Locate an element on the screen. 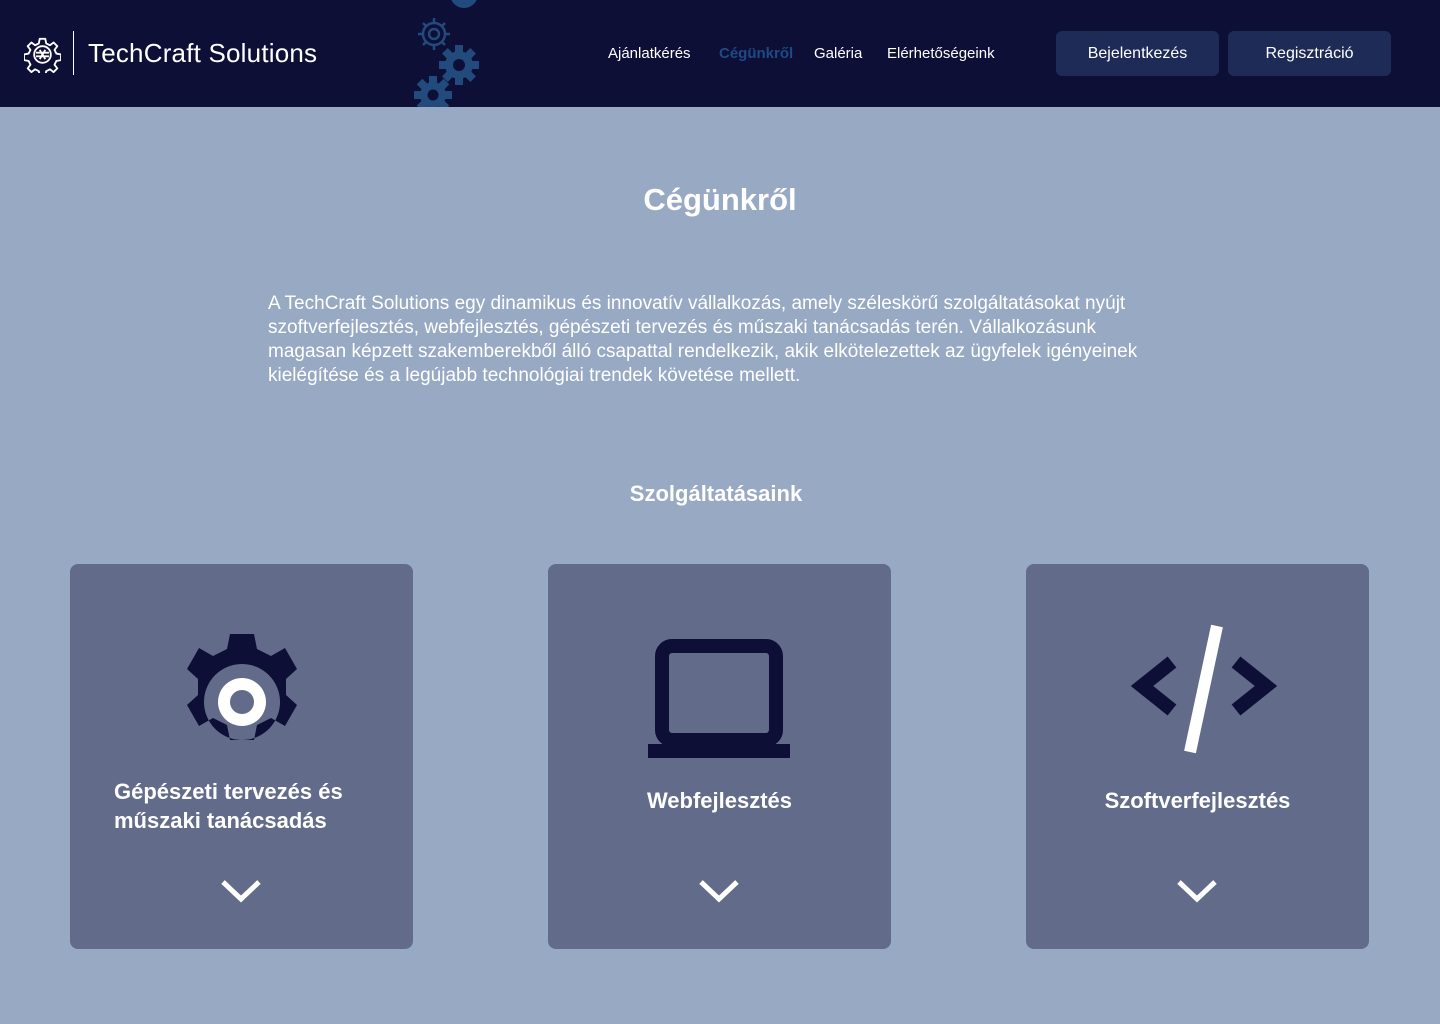 This screenshot has height=1024, width=1440. nav-contacts: Elérhetőségeink is located at coordinates (941, 54).